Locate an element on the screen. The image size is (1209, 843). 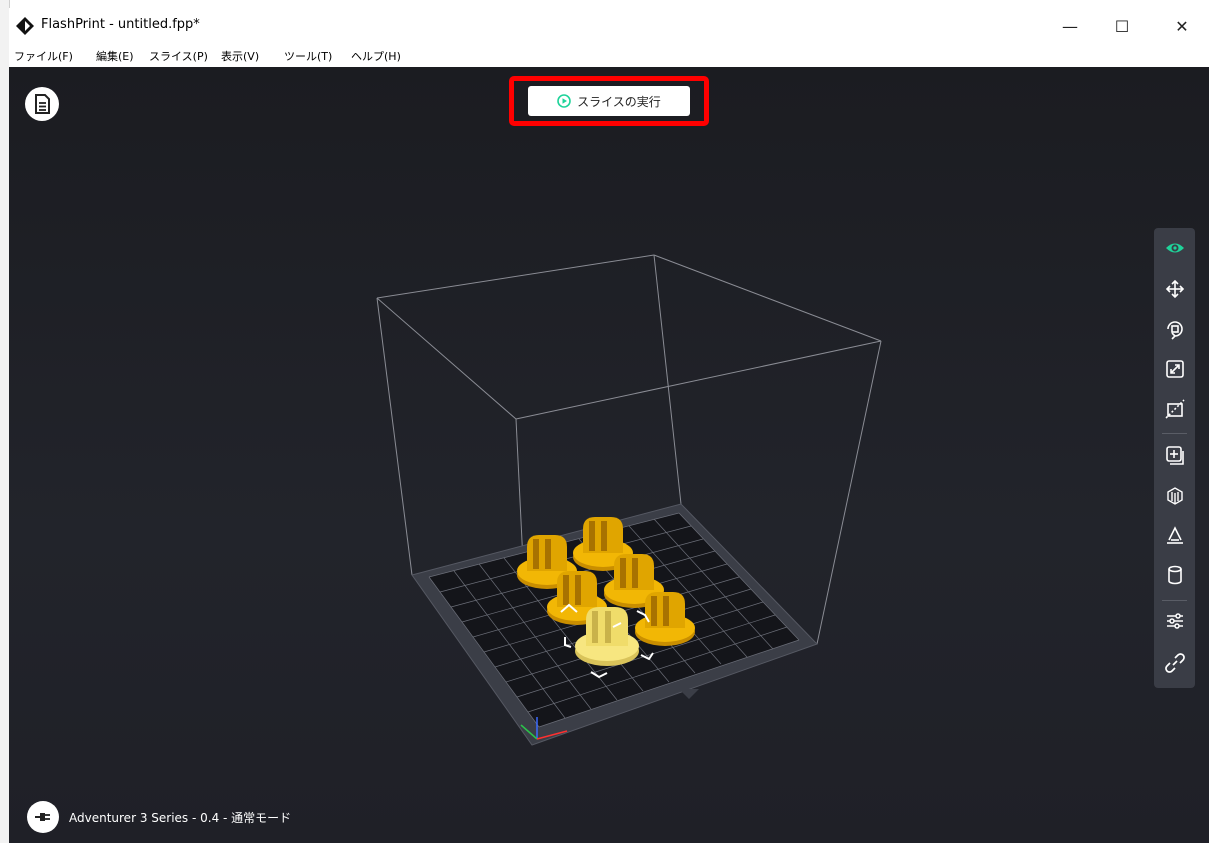
cylinder-tool-button is located at coordinates (1175, 575).